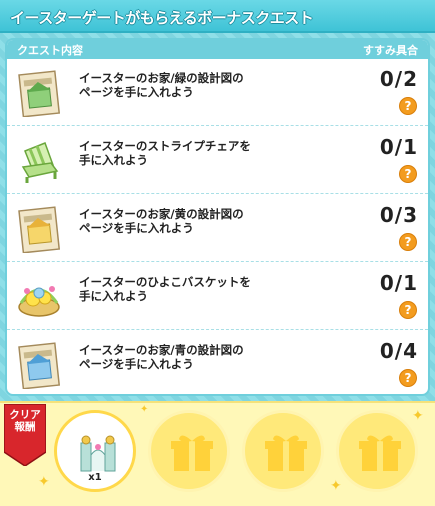 The height and width of the screenshot is (506, 435). Describe the element at coordinates (98, 453) in the screenshot. I see `easter-gate-icon` at that location.